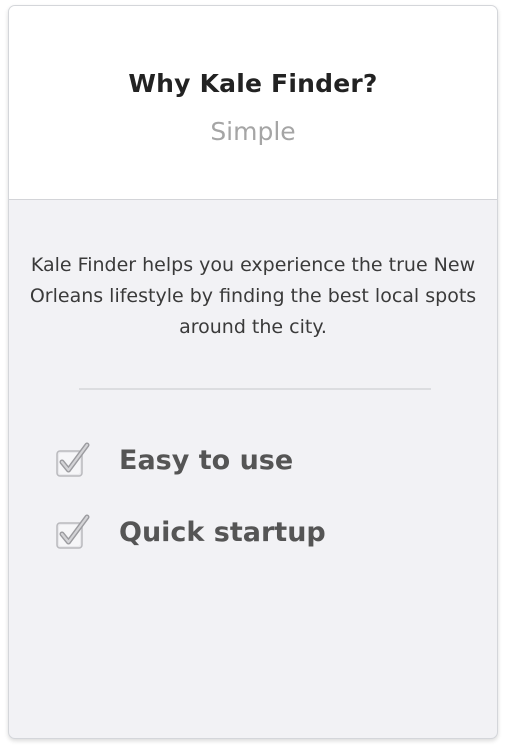  What do you see at coordinates (253, 83) in the screenshot?
I see `card-title: Why Kale Finder?` at bounding box center [253, 83].